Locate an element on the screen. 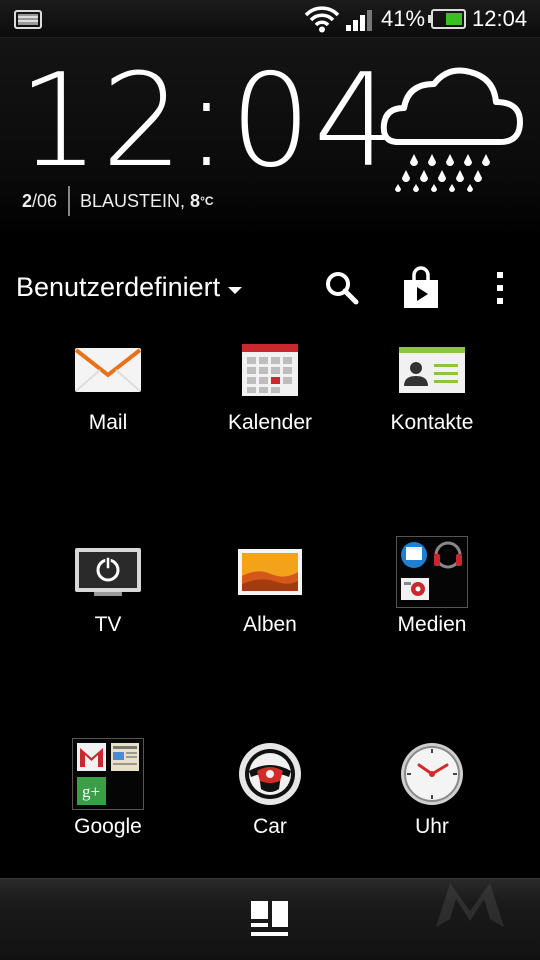  wifi-icon is located at coordinates (322, 19).